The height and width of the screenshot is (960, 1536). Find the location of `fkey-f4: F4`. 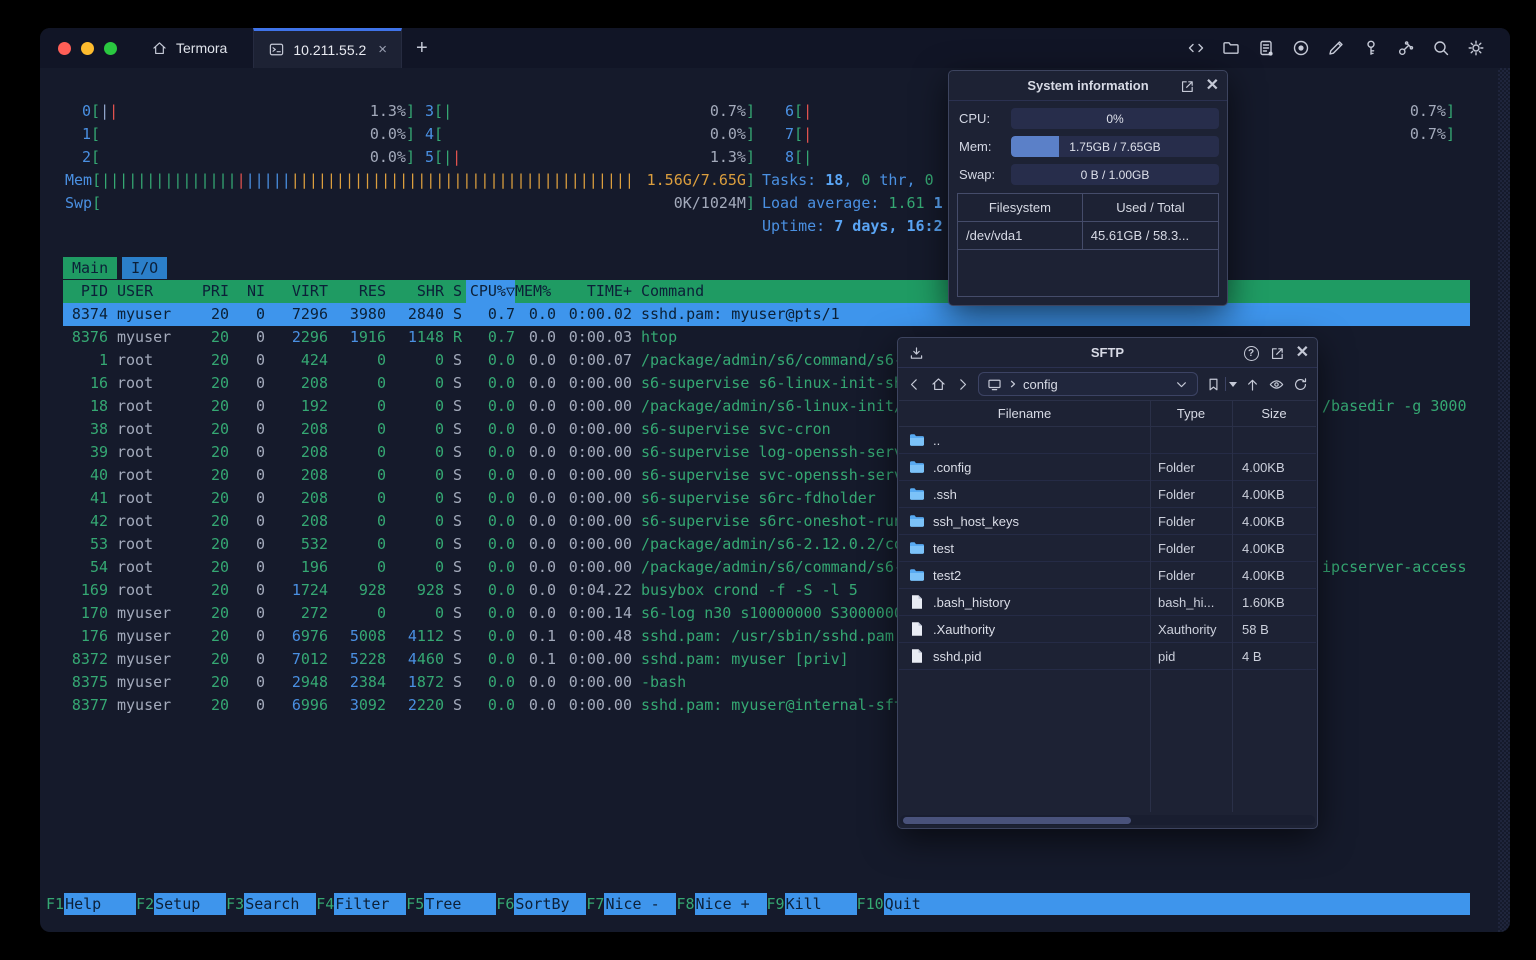

fkey-f4: F4 is located at coordinates (325, 904).